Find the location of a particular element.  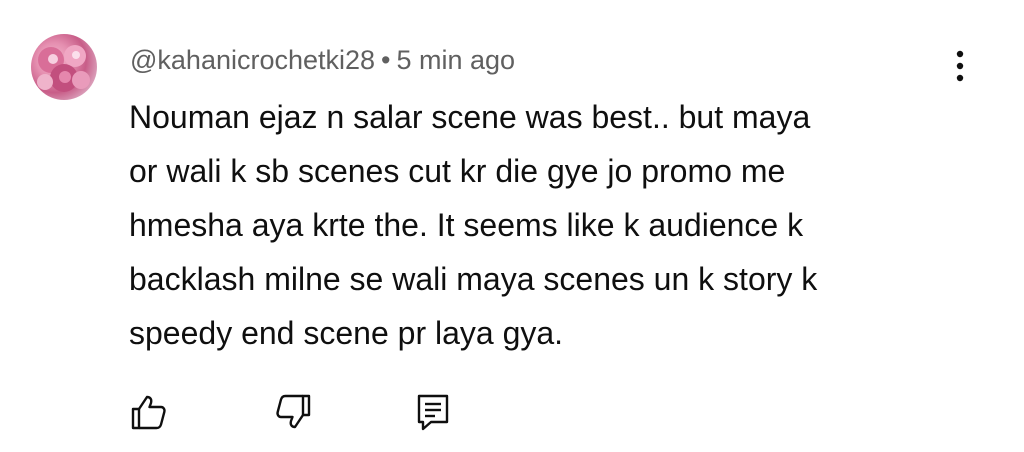

more-options-button is located at coordinates (960, 66).